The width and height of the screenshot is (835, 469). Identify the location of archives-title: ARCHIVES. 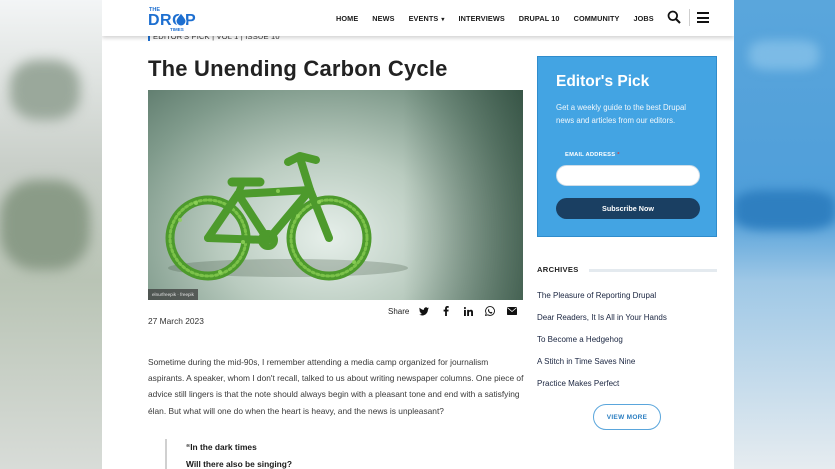
(560, 269).